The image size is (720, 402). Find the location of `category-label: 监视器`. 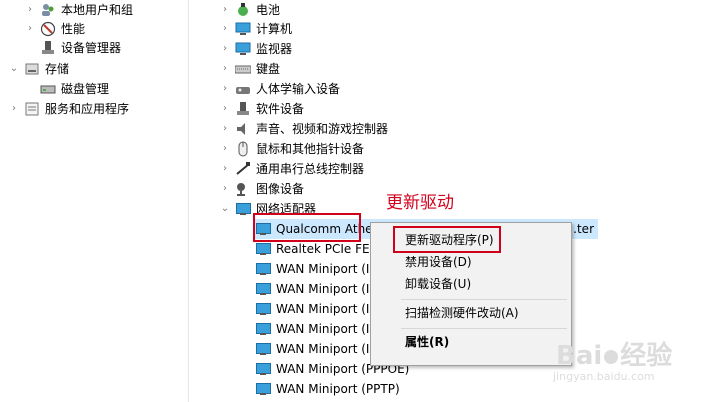

category-label: 监视器 is located at coordinates (274, 49).